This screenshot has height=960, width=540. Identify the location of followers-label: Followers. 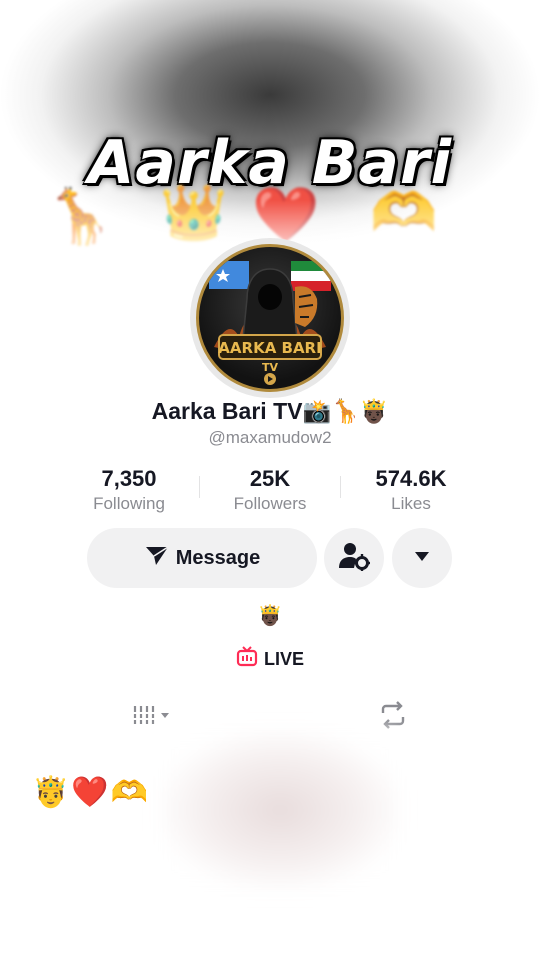
(270, 503).